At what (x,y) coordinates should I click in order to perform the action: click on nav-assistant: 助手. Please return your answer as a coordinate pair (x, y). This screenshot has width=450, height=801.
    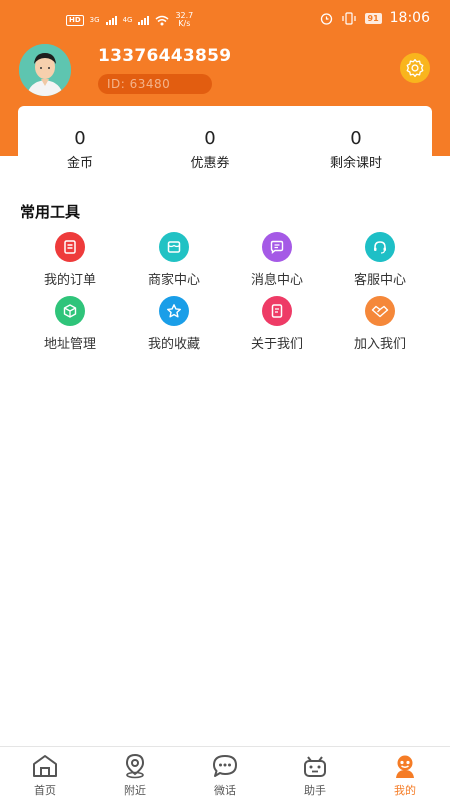
    Looking at the image, I should click on (315, 775).